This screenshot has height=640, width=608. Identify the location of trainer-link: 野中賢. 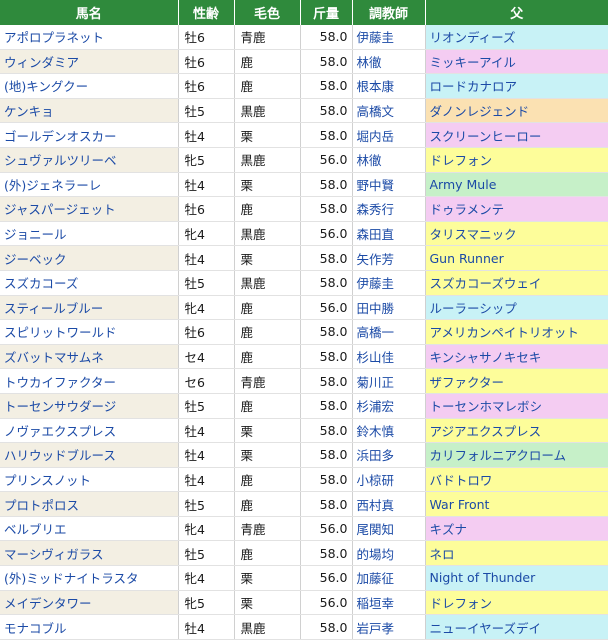
(389, 185).